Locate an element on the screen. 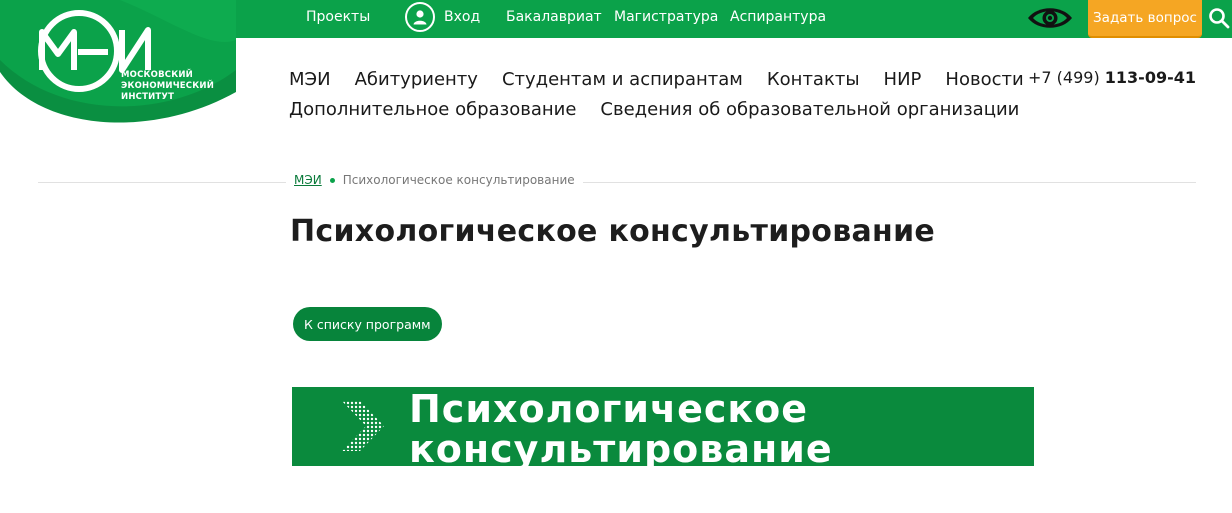  page-title: Психологическое консультирование is located at coordinates (613, 231).